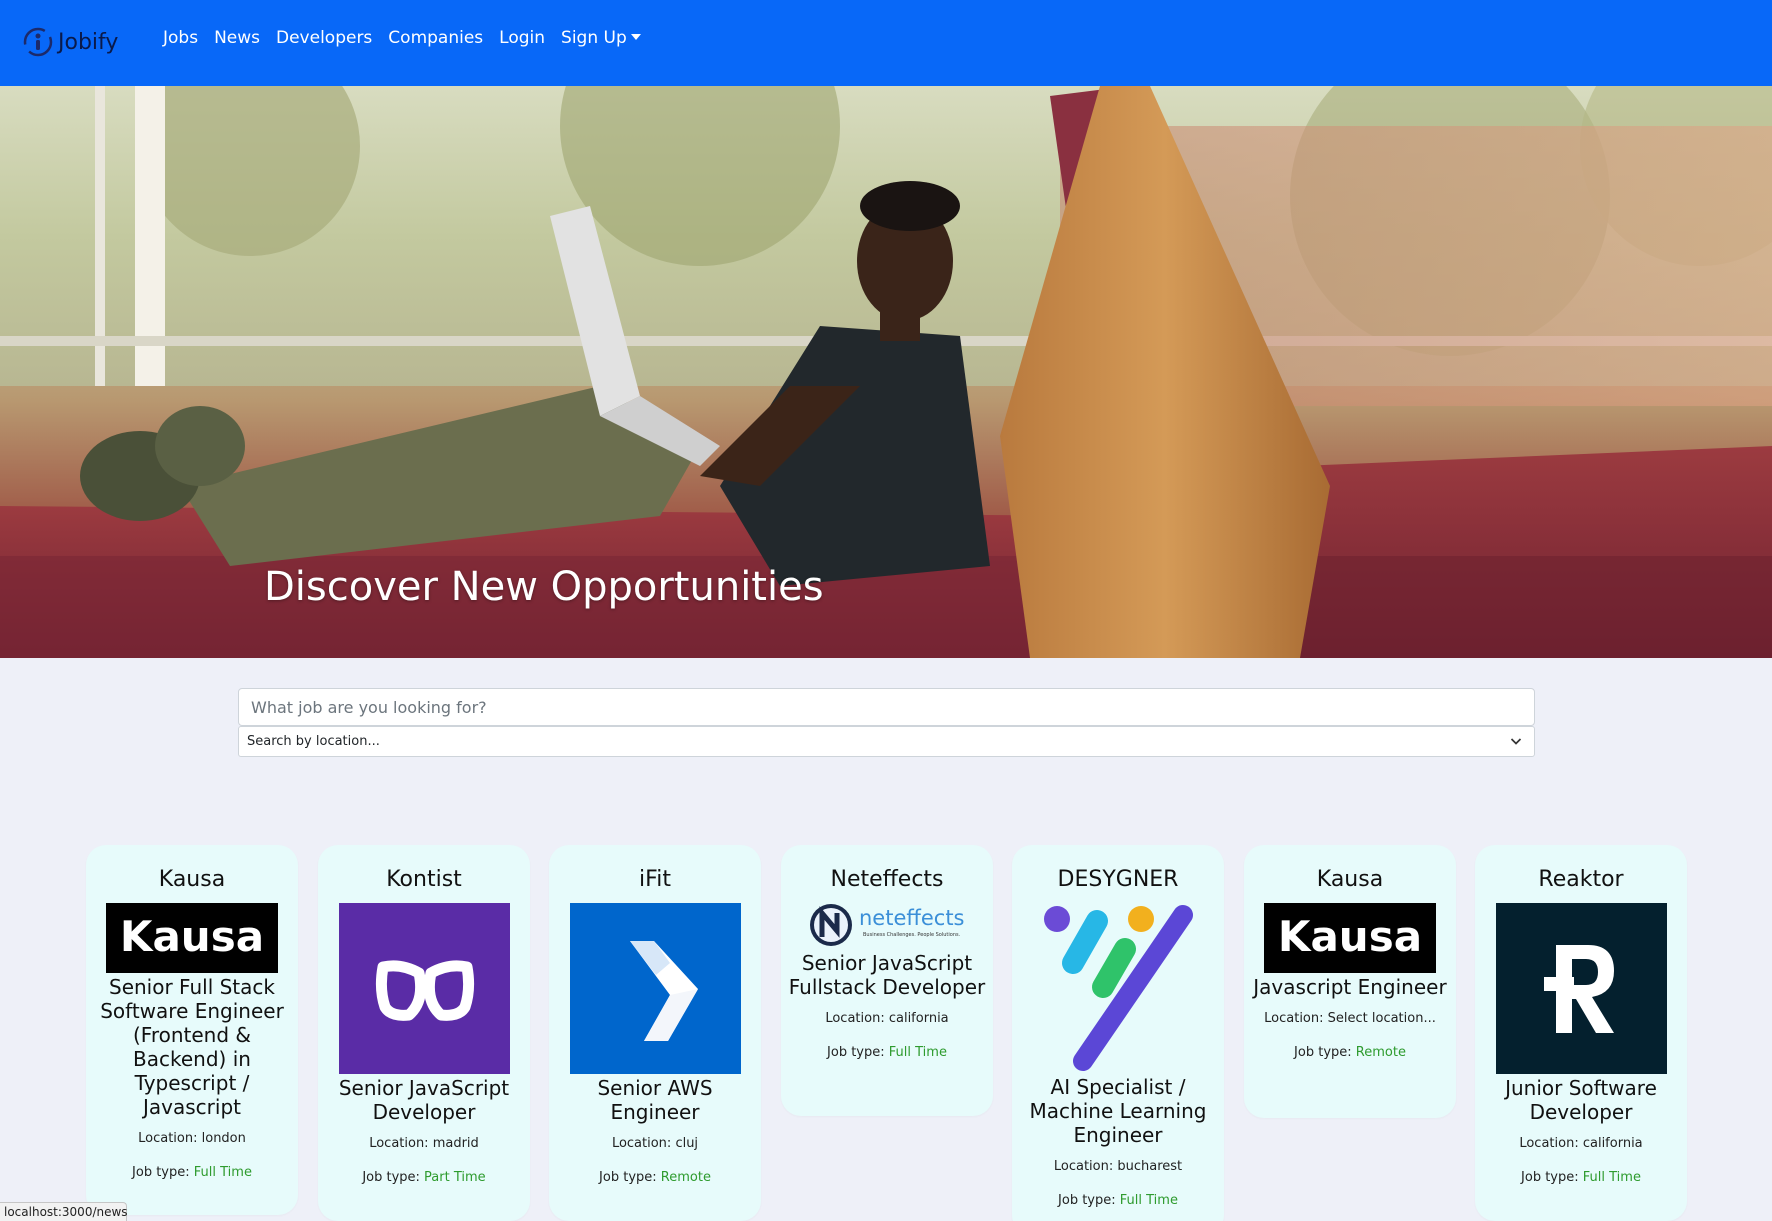 This screenshot has height=1221, width=1772. I want to click on brand-logo-icon, so click(38, 42).